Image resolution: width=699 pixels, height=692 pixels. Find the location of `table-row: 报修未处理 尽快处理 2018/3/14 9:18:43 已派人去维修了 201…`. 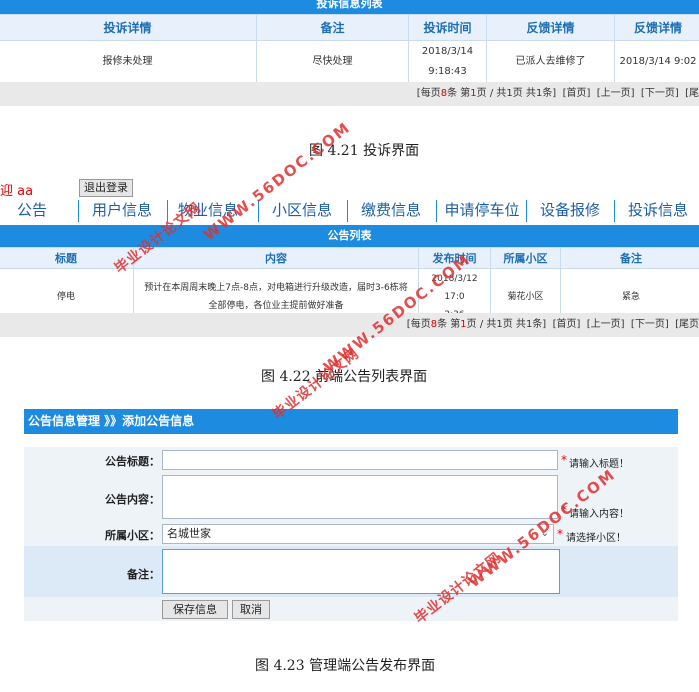

table-row: 报修未处理 尽快处理 2018/3/14 9:18:43 已派人去维修了 201… is located at coordinates (349, 62).